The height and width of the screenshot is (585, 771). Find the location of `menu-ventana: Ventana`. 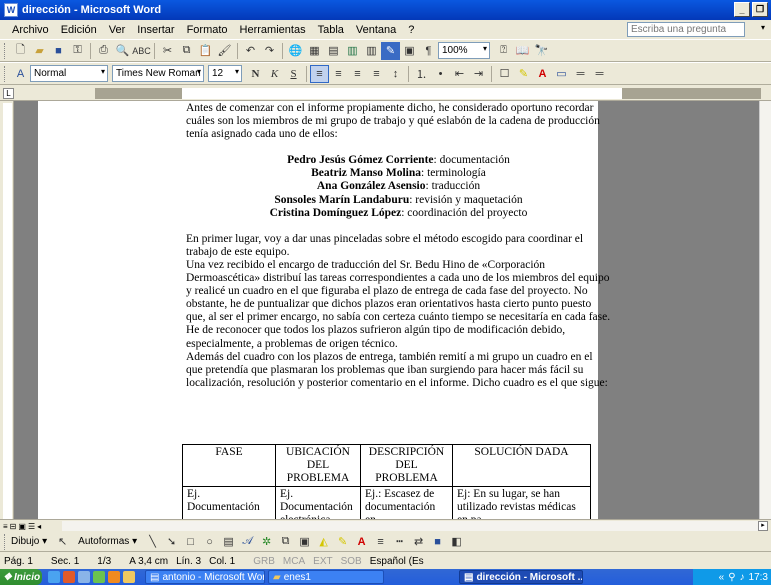

menu-ventana: Ventana is located at coordinates (376, 30).